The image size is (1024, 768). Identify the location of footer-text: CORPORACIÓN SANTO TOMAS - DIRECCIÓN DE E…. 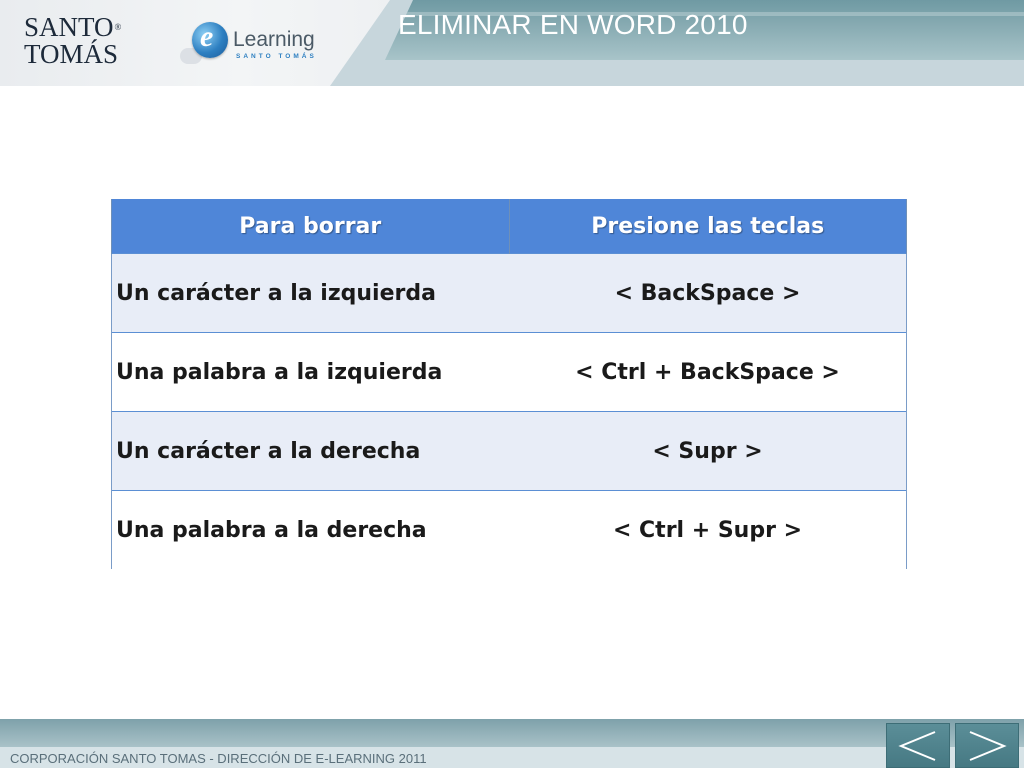
(218, 758).